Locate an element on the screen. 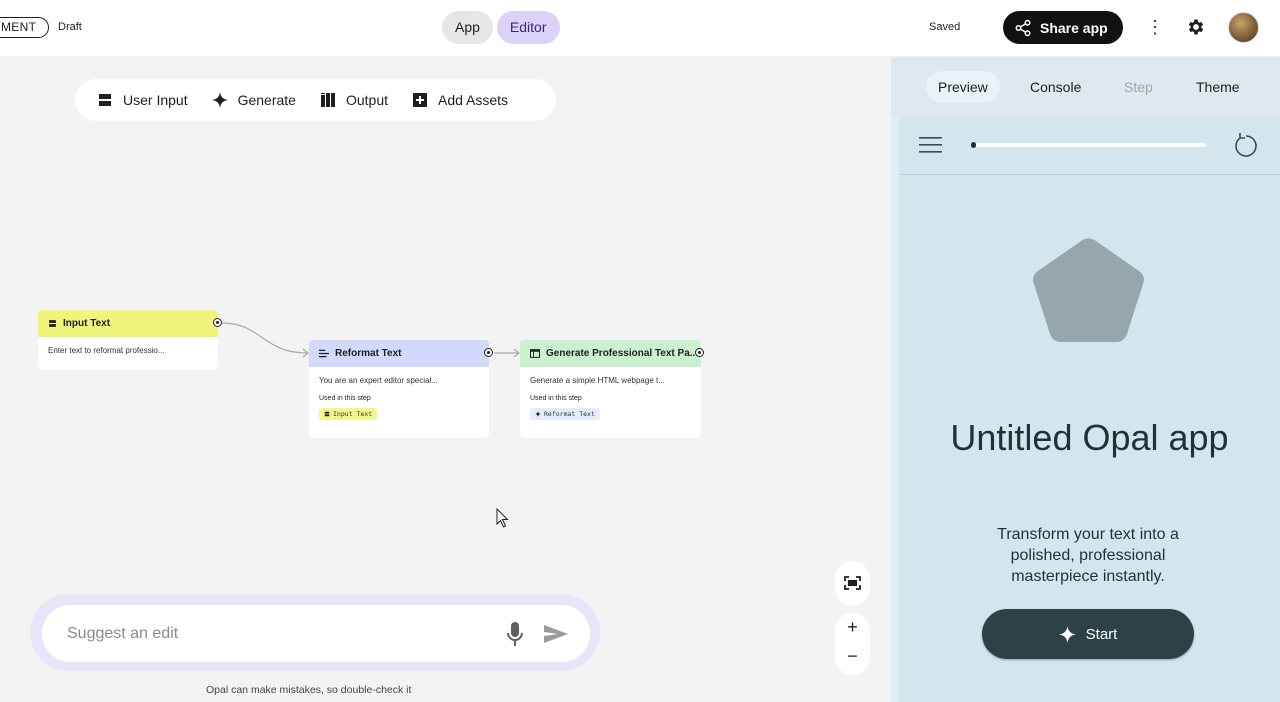 This screenshot has height=702, width=1280. mode-toggle: App Editor is located at coordinates (501, 27).